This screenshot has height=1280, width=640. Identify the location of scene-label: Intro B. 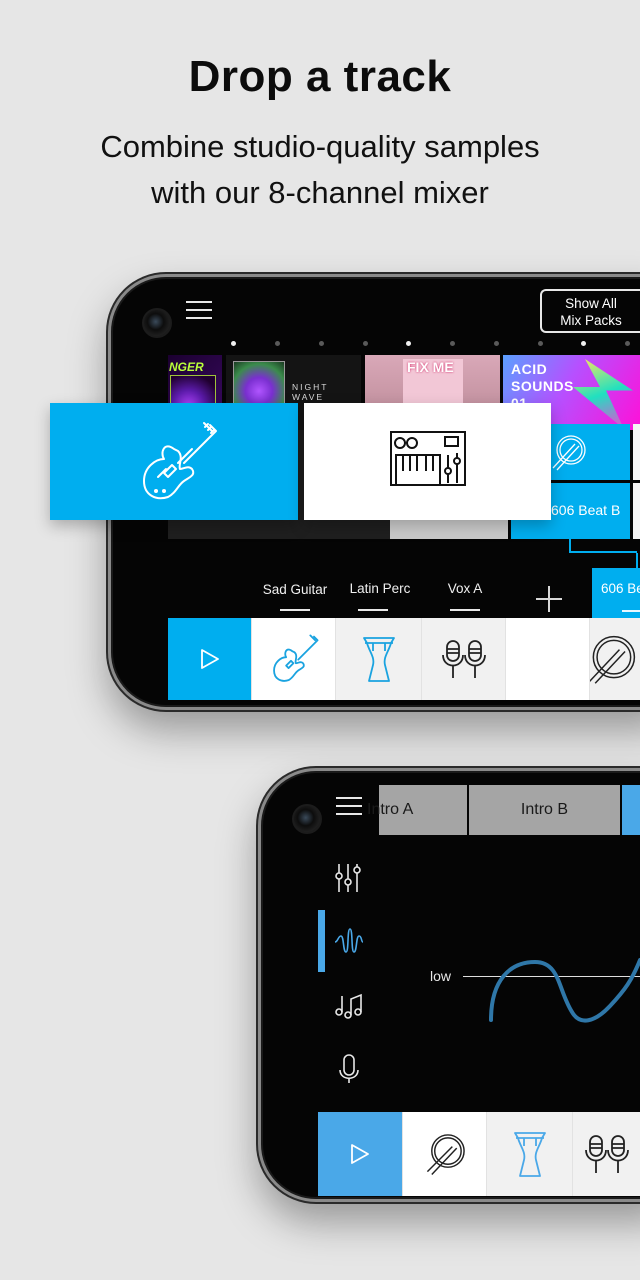
(544, 809).